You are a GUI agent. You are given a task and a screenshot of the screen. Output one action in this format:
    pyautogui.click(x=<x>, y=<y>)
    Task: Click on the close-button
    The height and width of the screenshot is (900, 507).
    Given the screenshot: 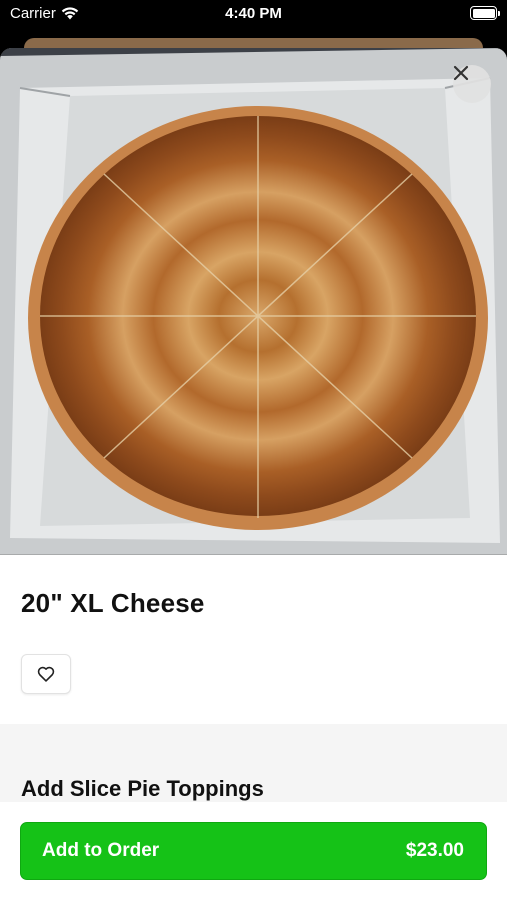 What is the action you would take?
    pyautogui.click(x=472, y=84)
    